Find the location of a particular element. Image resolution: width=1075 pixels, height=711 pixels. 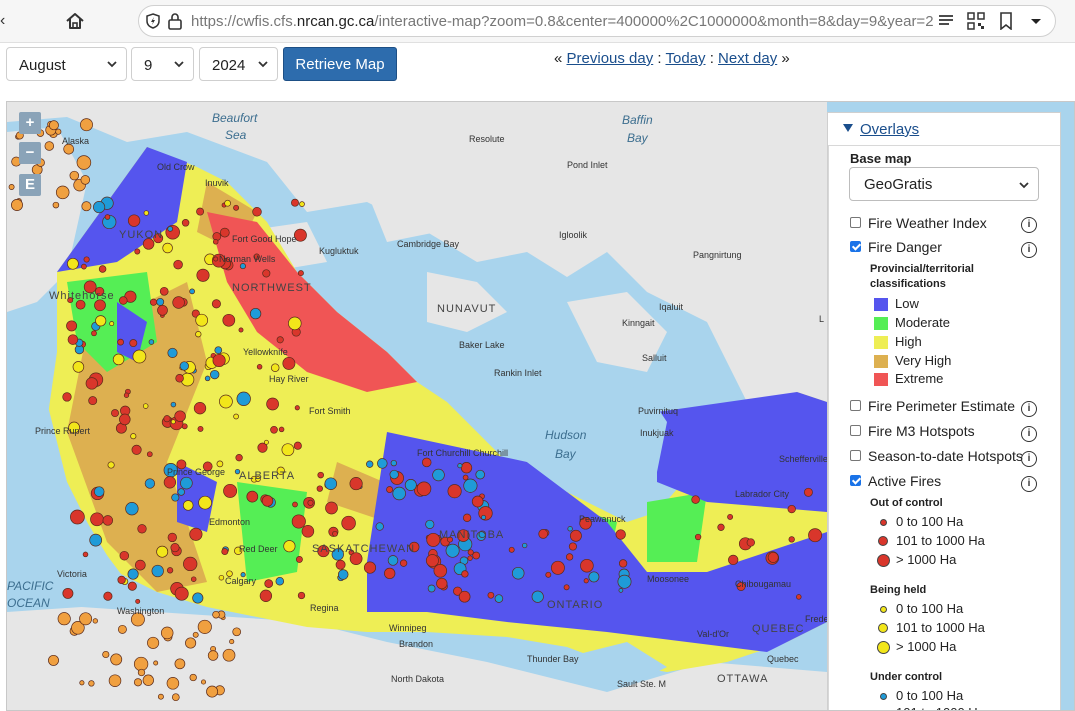

basemap-select: GeoGratis is located at coordinates (944, 184).